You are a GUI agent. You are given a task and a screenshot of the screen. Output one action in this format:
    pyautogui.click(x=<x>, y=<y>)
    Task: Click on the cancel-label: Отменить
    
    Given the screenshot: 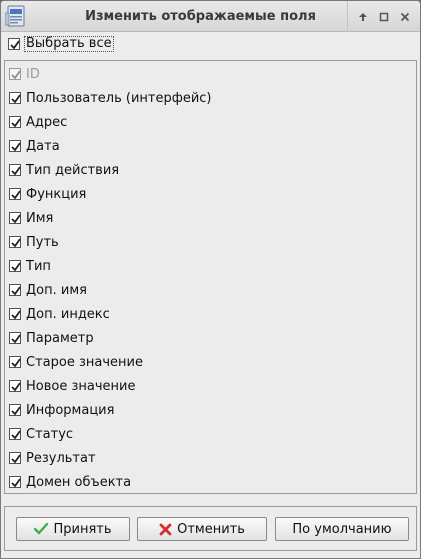 What is the action you would take?
    pyautogui.click(x=211, y=529)
    